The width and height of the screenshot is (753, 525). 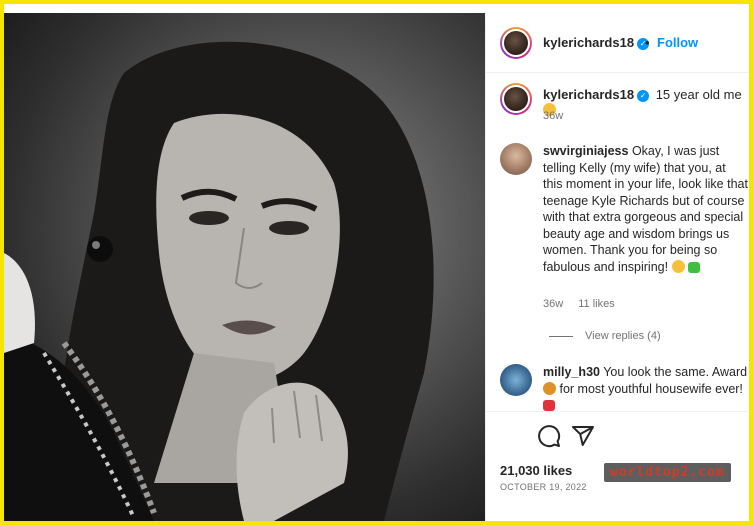 I want to click on post-date: OCTOBER 19, 2022, so click(x=543, y=487).